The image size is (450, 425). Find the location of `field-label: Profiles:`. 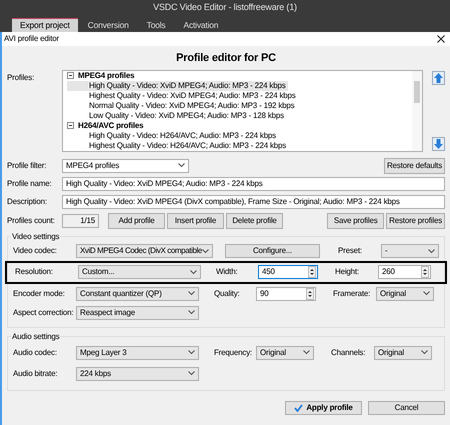

field-label: Profiles: is located at coordinates (21, 78).